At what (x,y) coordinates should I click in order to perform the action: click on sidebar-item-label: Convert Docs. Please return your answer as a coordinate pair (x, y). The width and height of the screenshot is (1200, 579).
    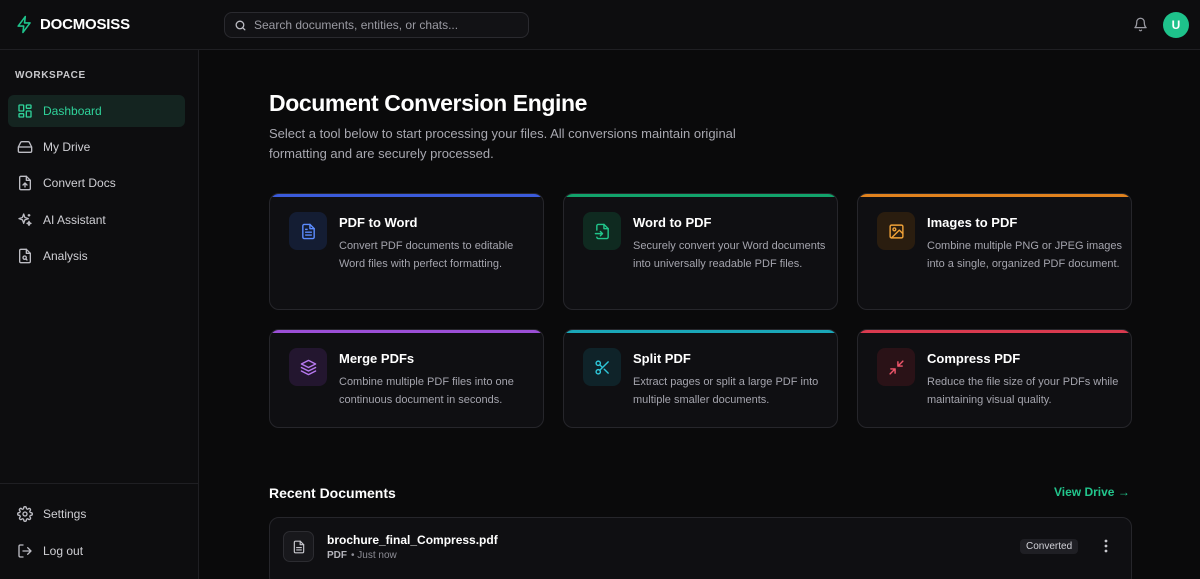
    Looking at the image, I should click on (79, 183).